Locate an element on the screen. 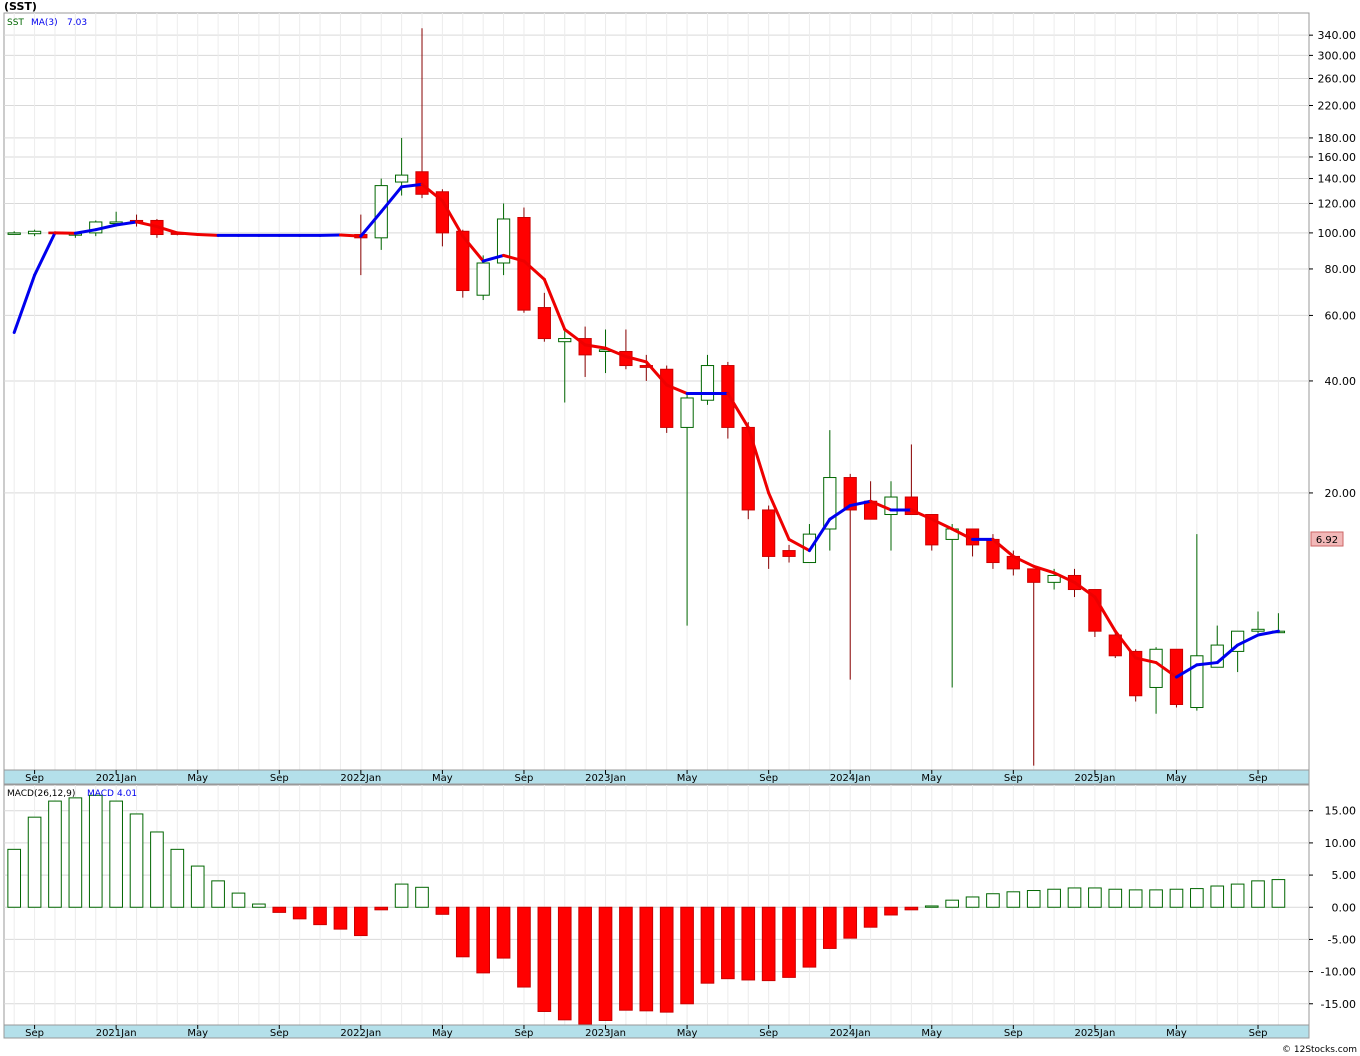 The image size is (1360, 1056). macd-y-tick-label: 5.00 is located at coordinates (1344, 875).